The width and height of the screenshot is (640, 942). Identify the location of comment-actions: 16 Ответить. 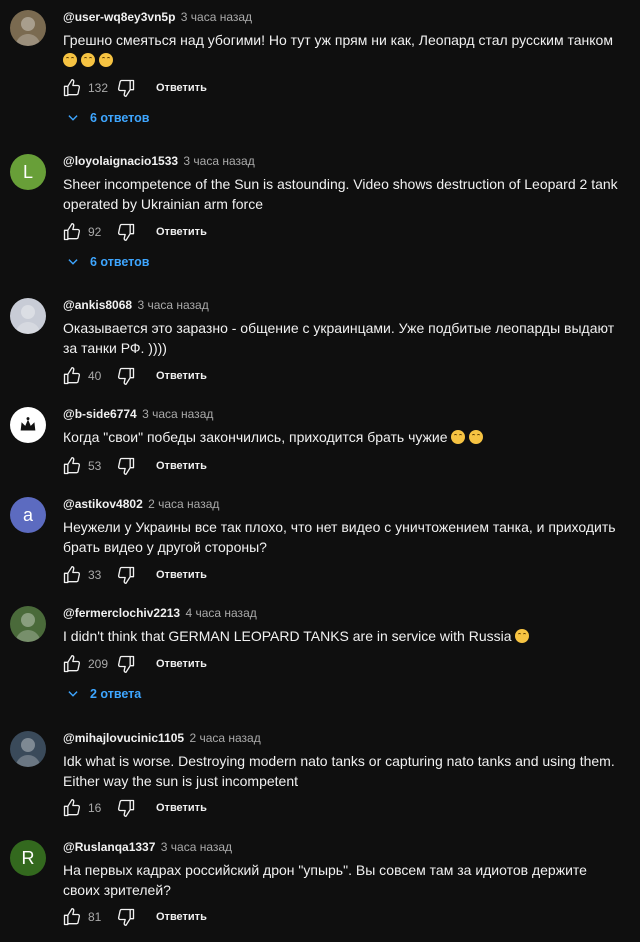
(134, 808).